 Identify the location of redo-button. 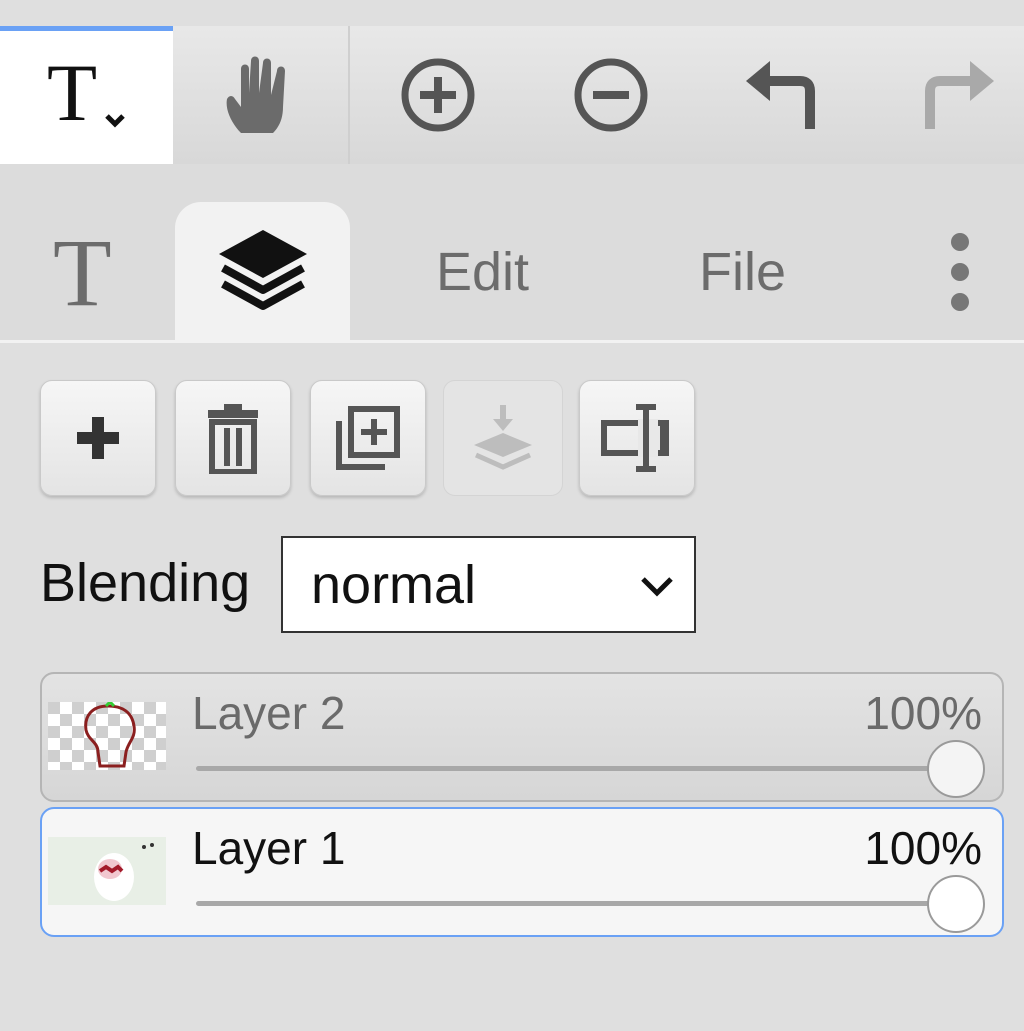
(956, 95).